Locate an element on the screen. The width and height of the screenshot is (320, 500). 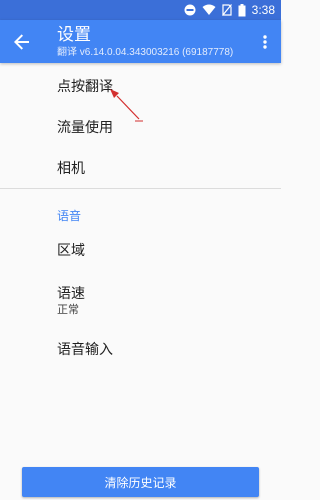
settings-item-label: 区域 is located at coordinates (71, 251).